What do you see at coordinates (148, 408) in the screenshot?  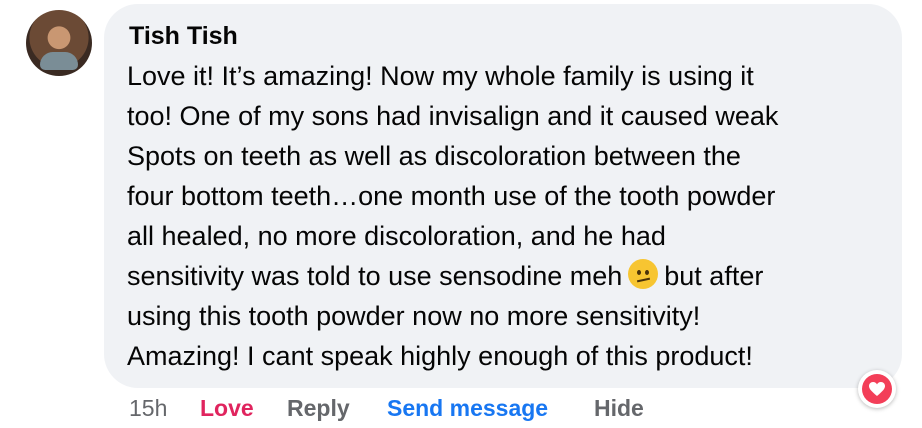 I see `timestamp: 15h` at bounding box center [148, 408].